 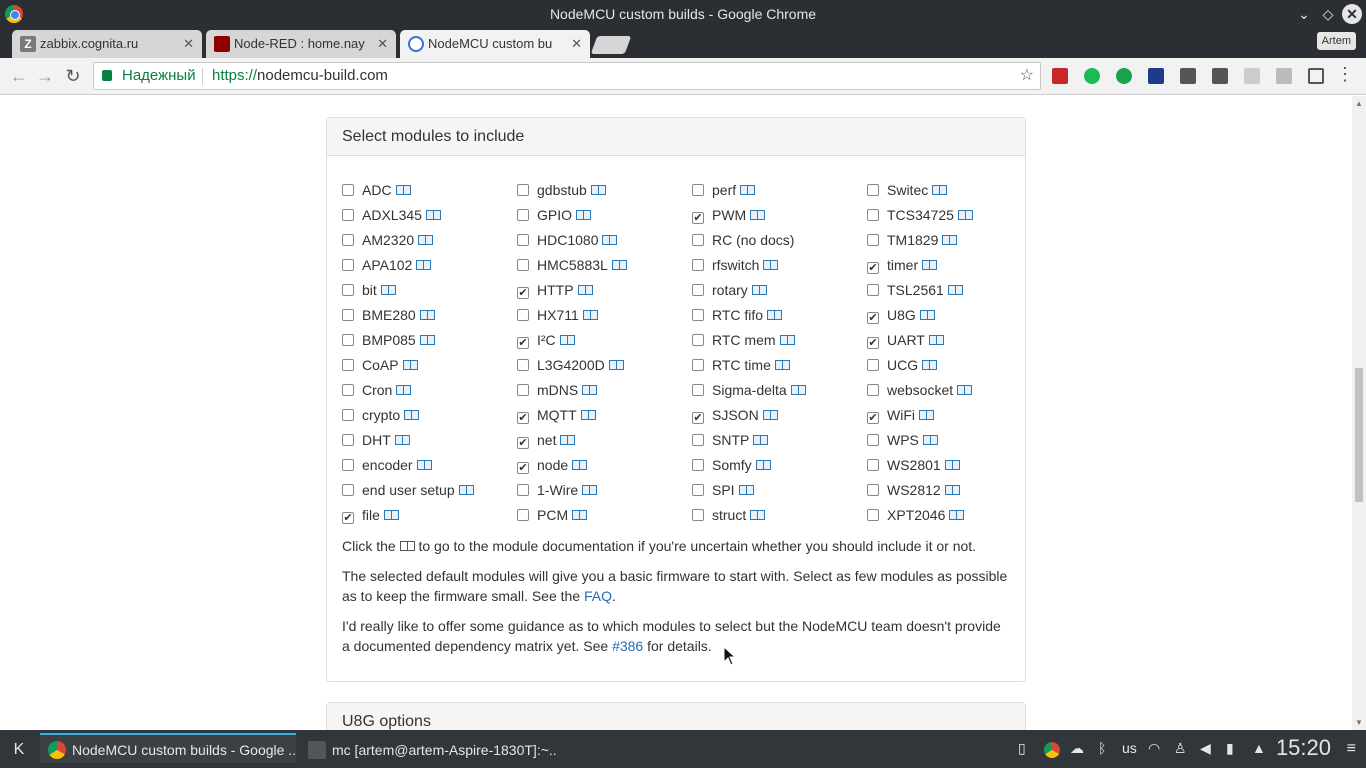 What do you see at coordinates (905, 340) in the screenshot?
I see `module-option: ✔ UART` at bounding box center [905, 340].